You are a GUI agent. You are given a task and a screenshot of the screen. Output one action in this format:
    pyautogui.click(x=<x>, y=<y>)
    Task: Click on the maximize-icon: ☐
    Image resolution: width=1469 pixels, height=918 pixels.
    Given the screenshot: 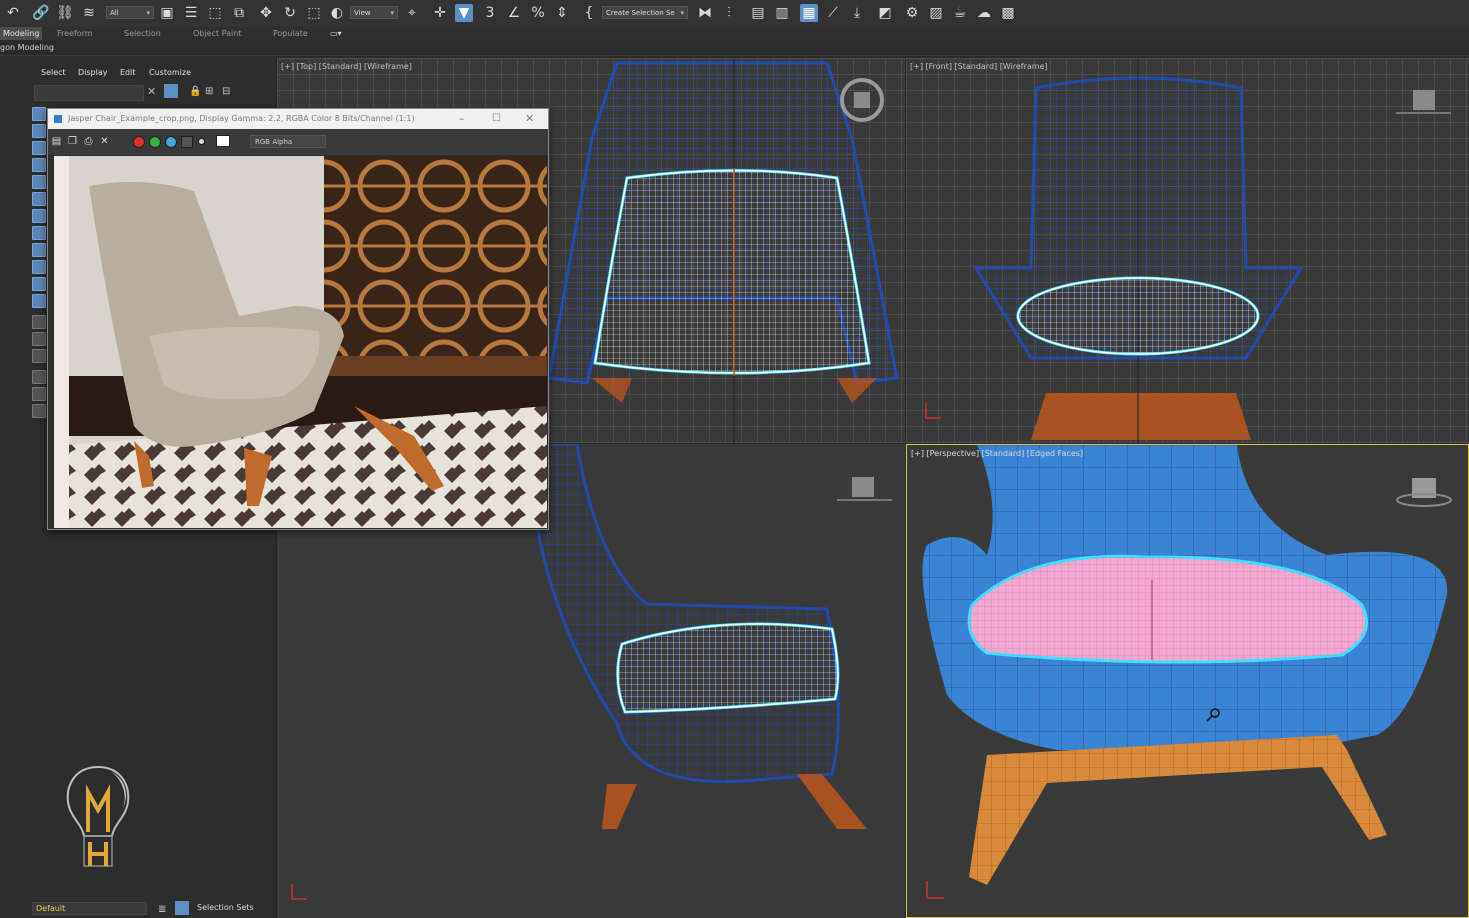 What is the action you would take?
    pyautogui.click(x=496, y=119)
    